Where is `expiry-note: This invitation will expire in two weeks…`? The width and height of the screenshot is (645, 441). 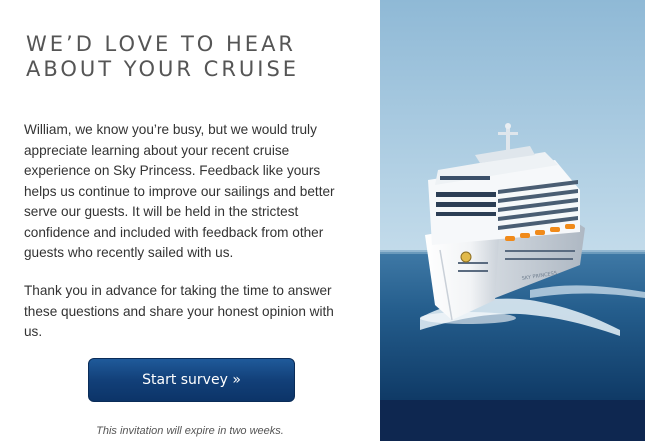 expiry-note: This invitation will expire in two weeks… is located at coordinates (190, 431).